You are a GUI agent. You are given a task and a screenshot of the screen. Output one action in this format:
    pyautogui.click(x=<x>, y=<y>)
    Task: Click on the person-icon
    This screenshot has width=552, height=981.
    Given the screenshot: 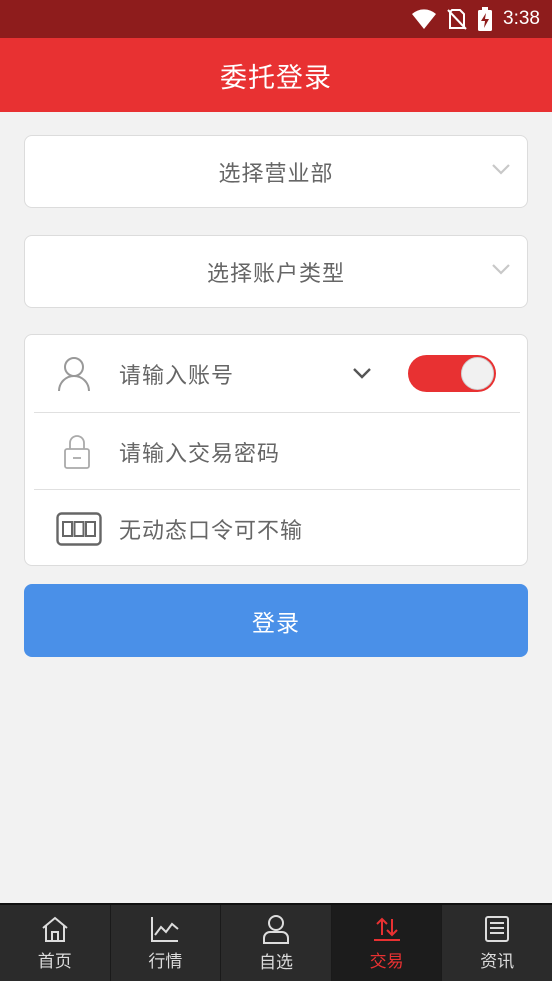 What is the action you would take?
    pyautogui.click(x=275, y=929)
    